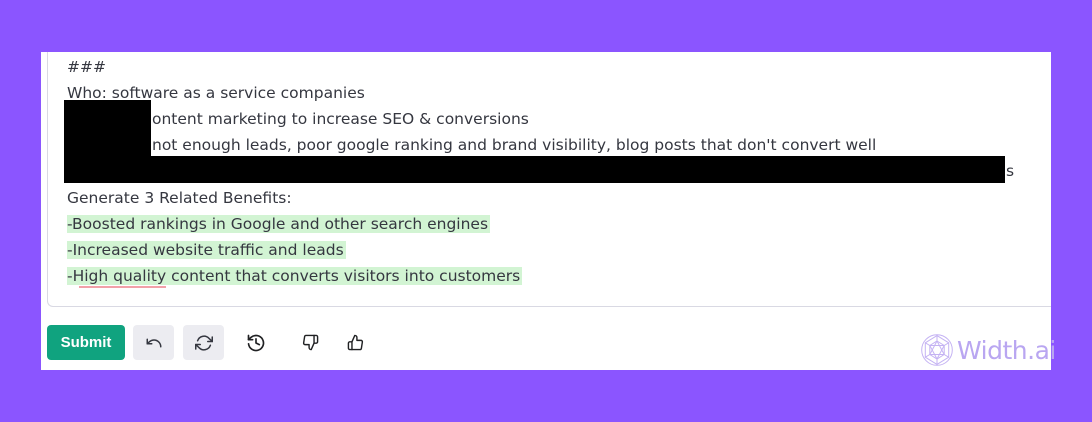  I want to click on undo-icon, so click(153, 342).